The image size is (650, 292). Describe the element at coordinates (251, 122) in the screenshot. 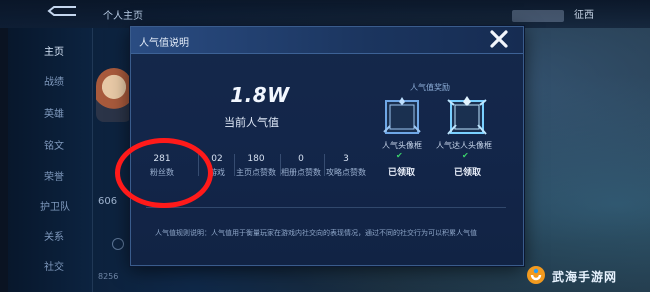

I see `popularity-label: 当前人气值` at that location.